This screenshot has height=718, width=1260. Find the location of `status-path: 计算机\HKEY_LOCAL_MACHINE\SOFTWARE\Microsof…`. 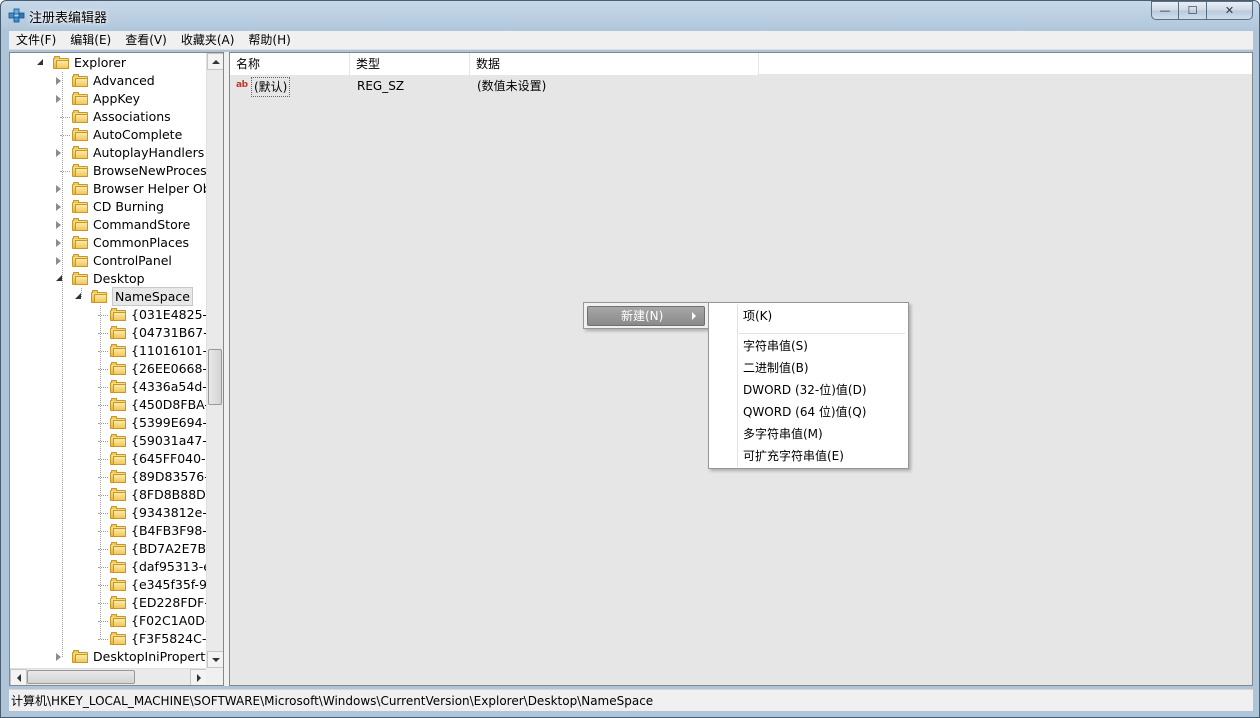

status-path: 计算机\HKEY_LOCAL_MACHINE\SOFTWARE\Microsof… is located at coordinates (332, 701).